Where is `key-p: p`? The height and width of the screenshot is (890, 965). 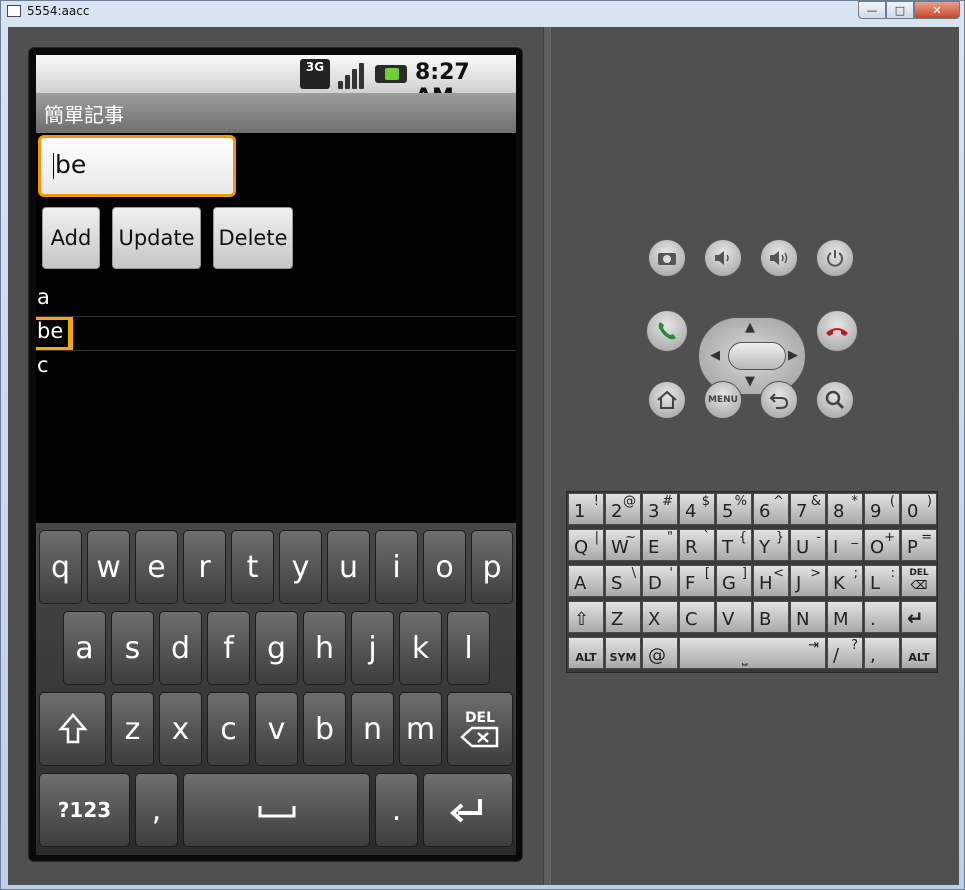
key-p: p is located at coordinates (492, 567).